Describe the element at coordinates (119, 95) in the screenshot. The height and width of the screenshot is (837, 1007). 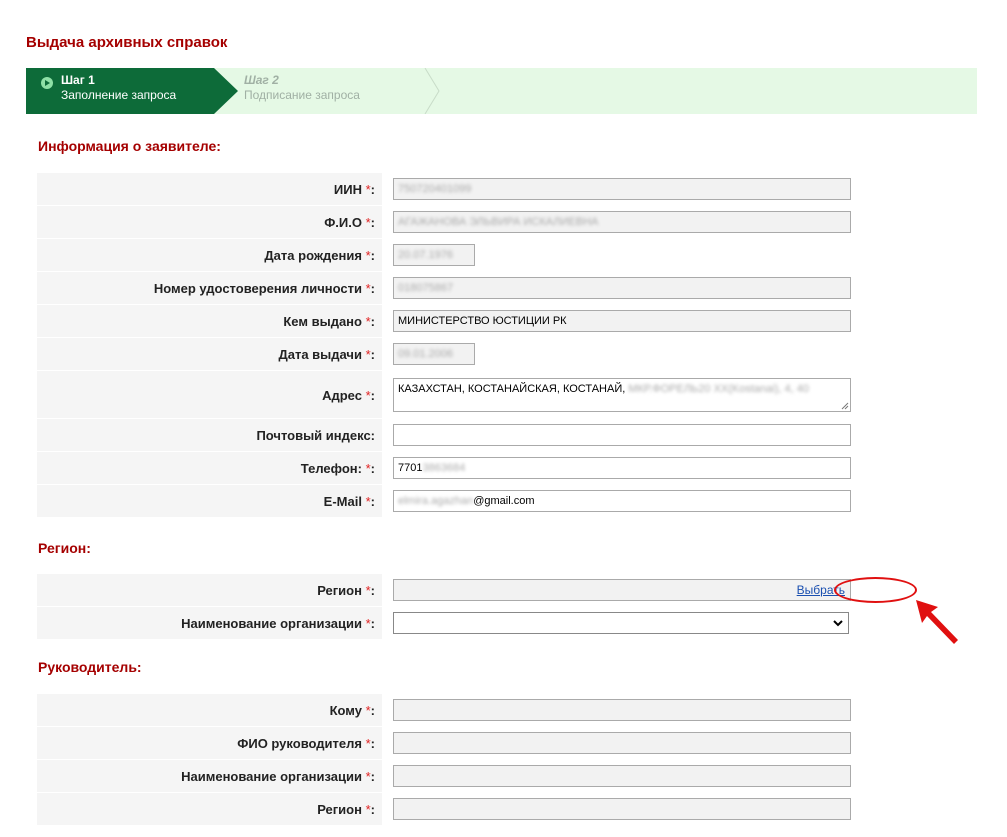
I see `step-1-label: Заполнение запроса` at that location.